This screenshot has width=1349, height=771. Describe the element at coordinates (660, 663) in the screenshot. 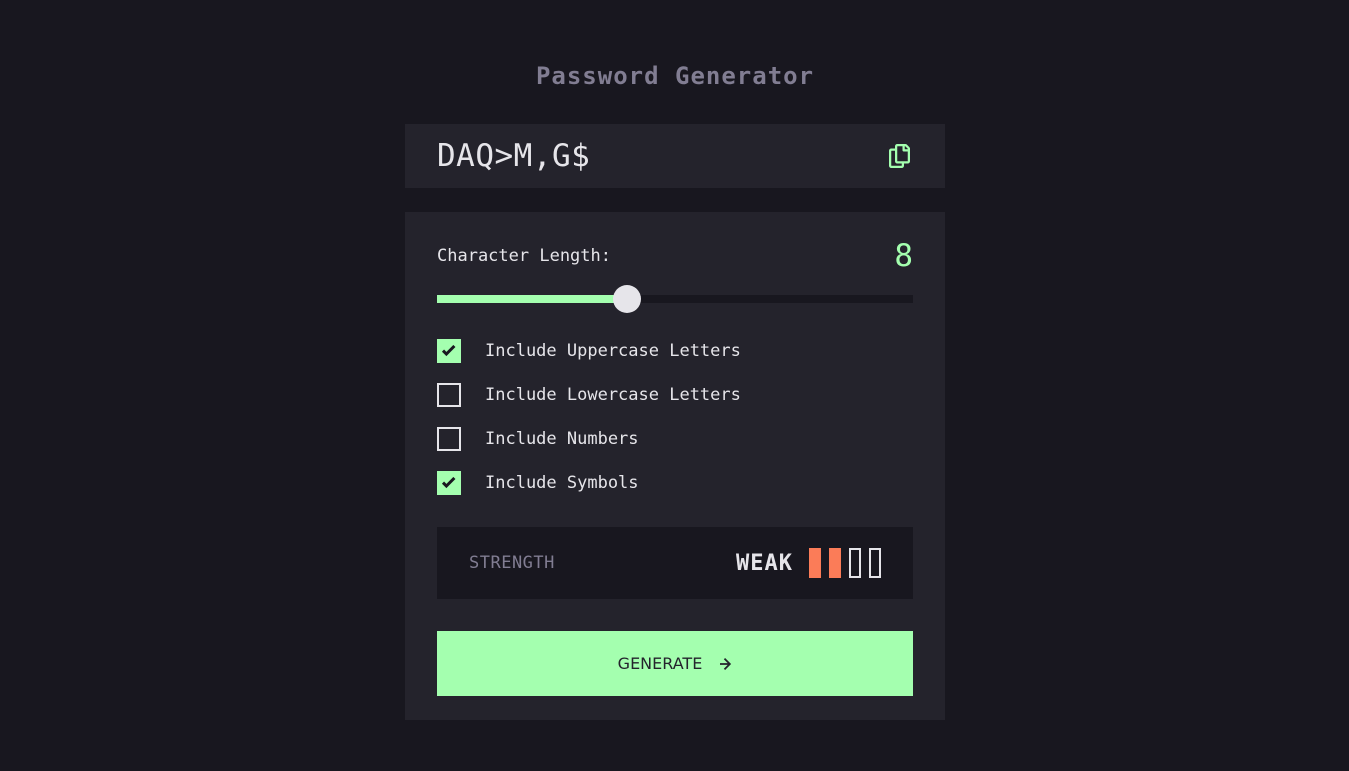

I see `generate-label: GENERATE` at that location.